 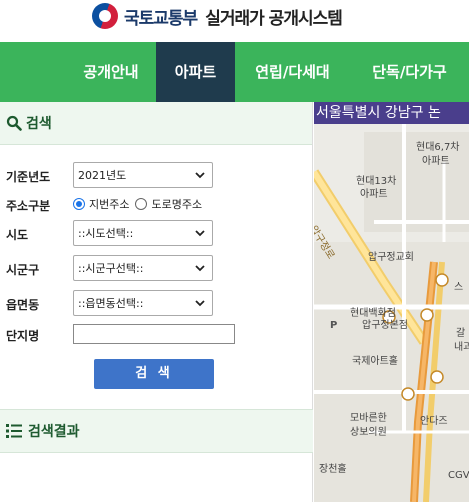 I want to click on main-nav: 공개안내 아파트 연립/다세대 단독/다가구, so click(x=234, y=72).